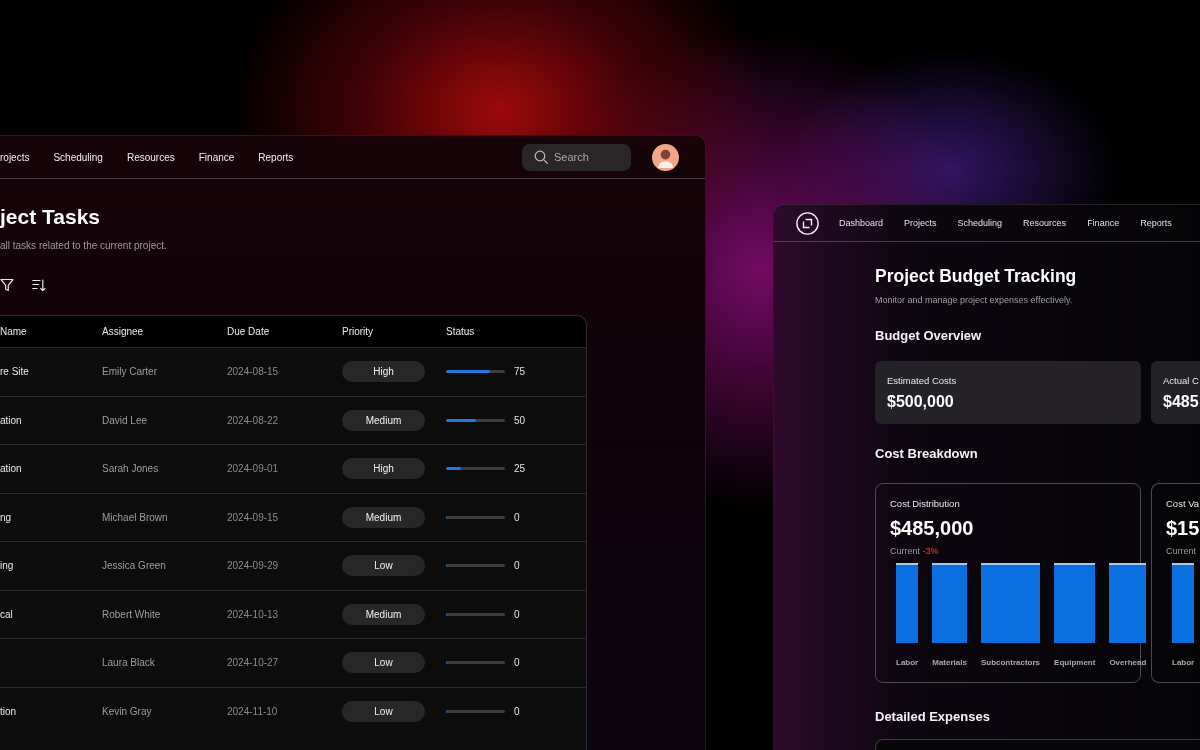 This screenshot has height=750, width=1200. I want to click on chart-title: Cost Distribution, so click(925, 504).